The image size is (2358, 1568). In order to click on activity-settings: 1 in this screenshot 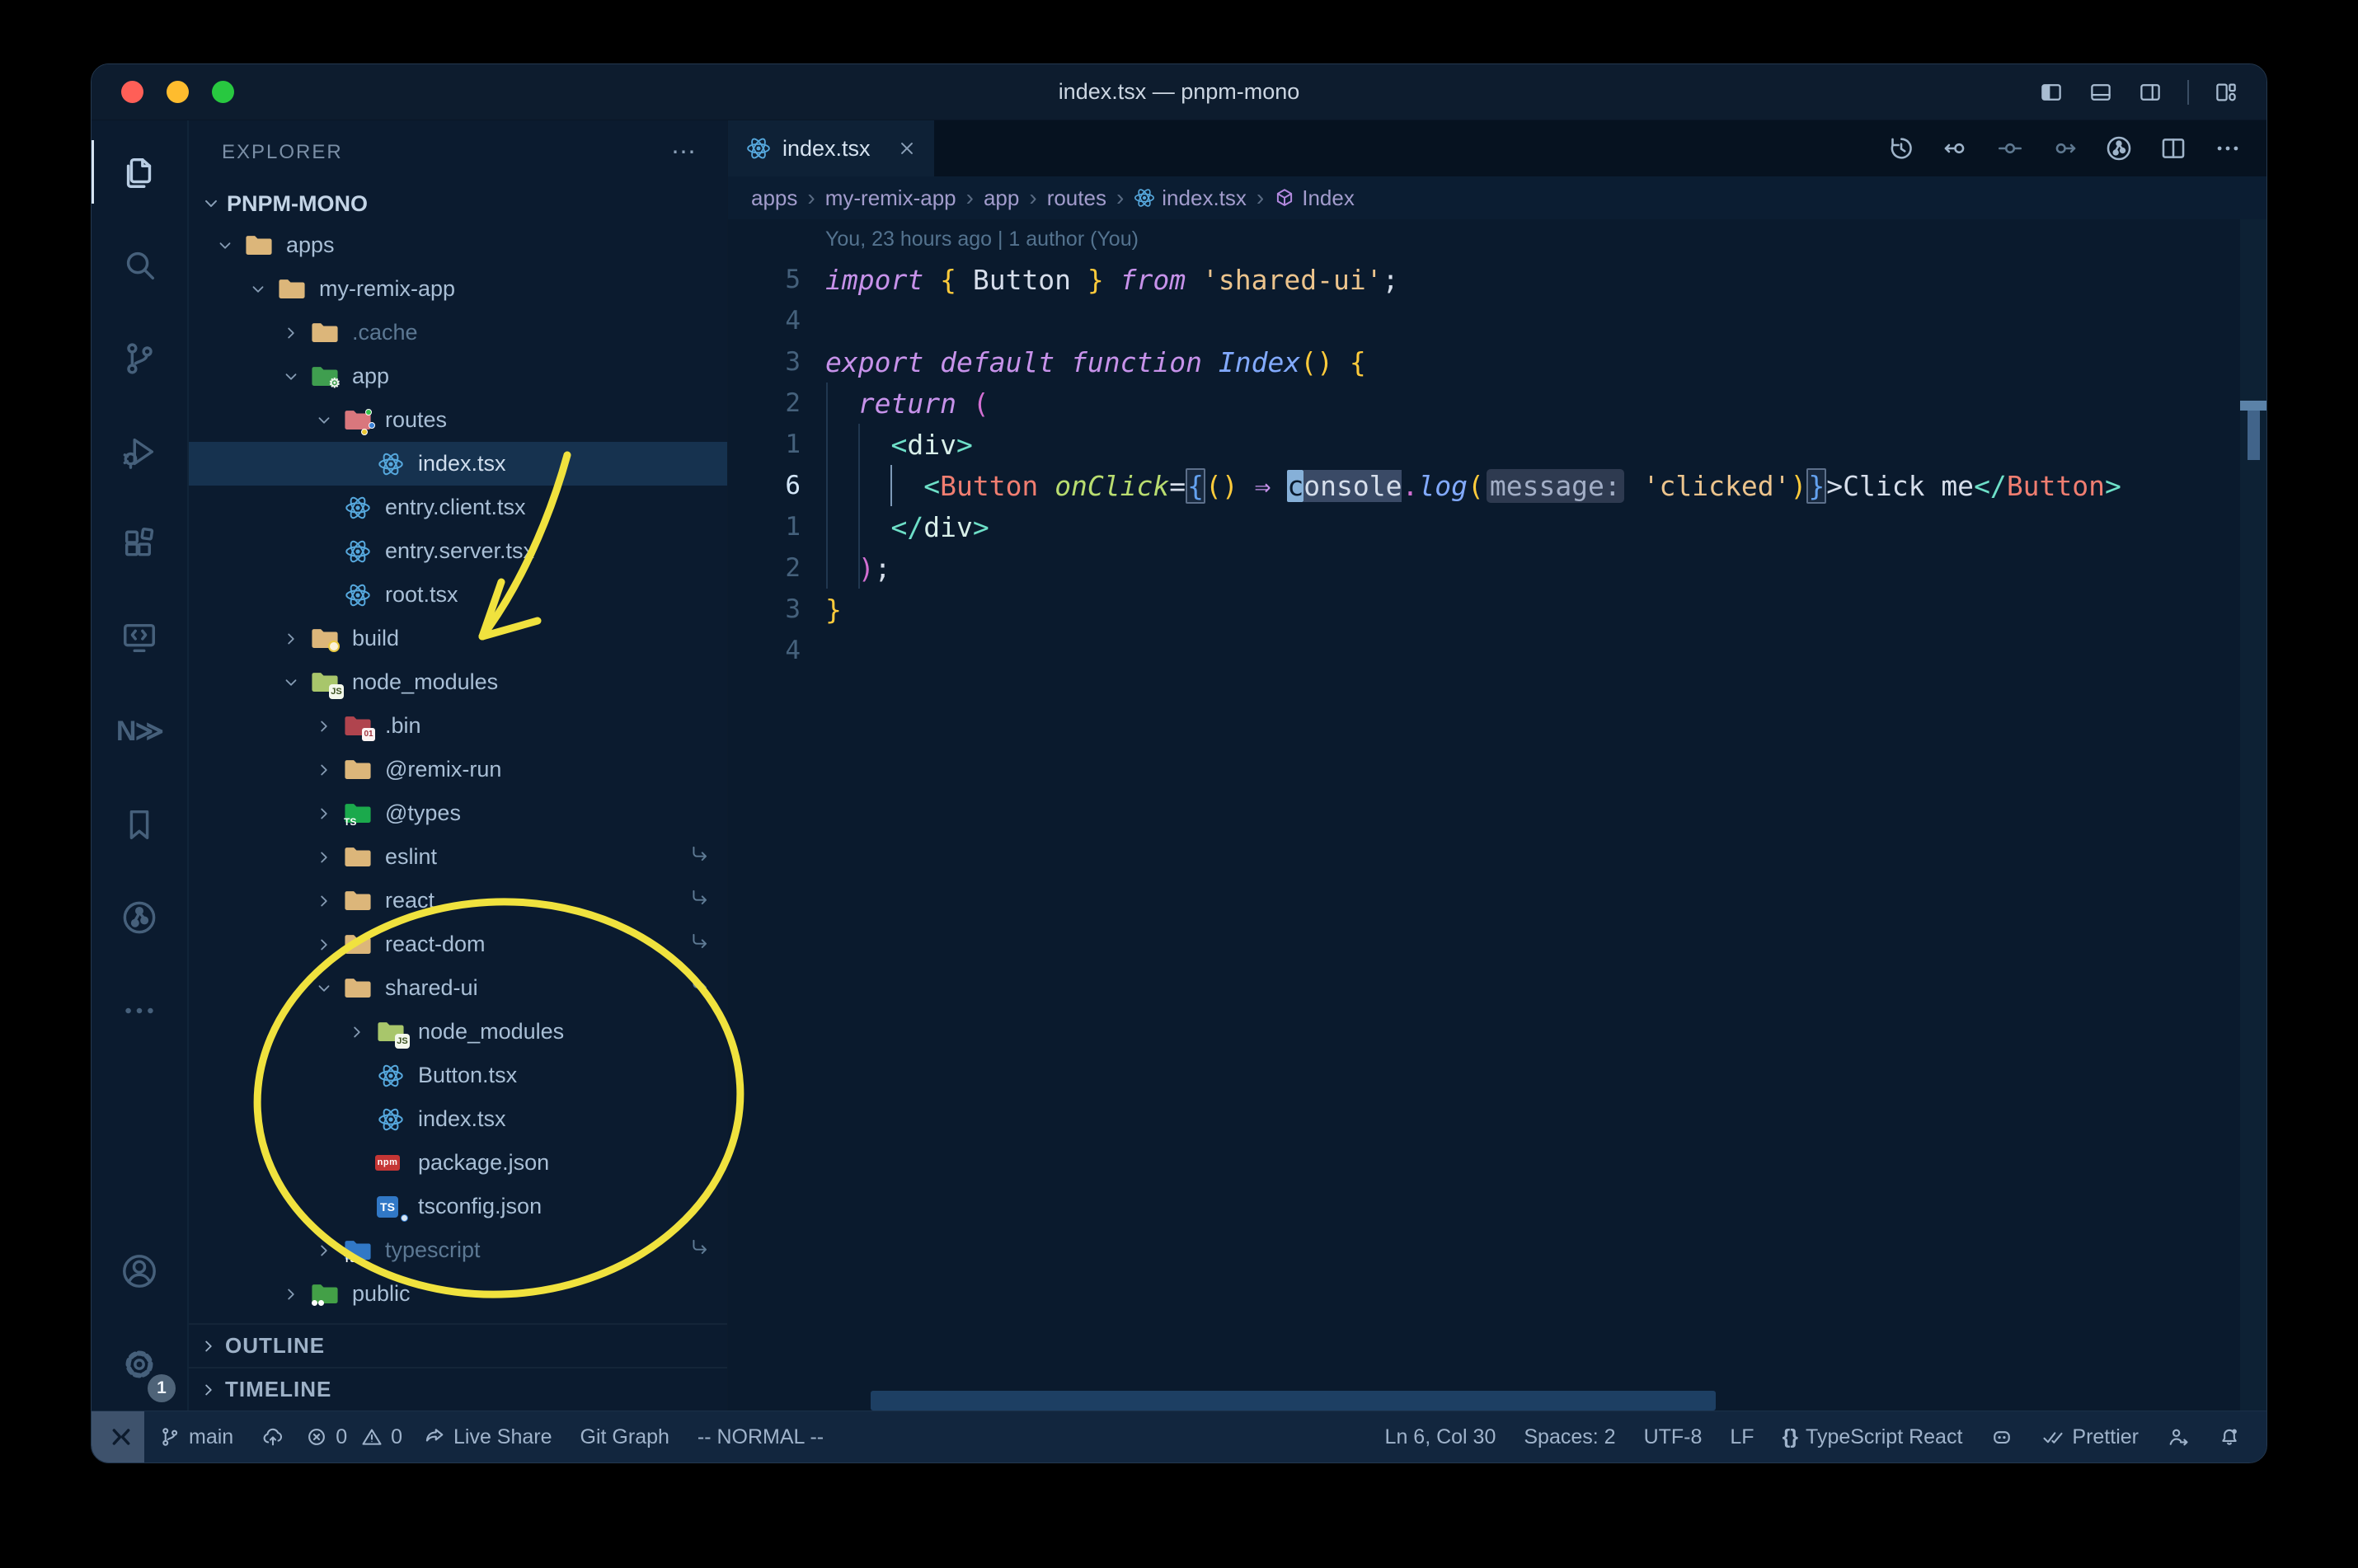, I will do `click(140, 1364)`.